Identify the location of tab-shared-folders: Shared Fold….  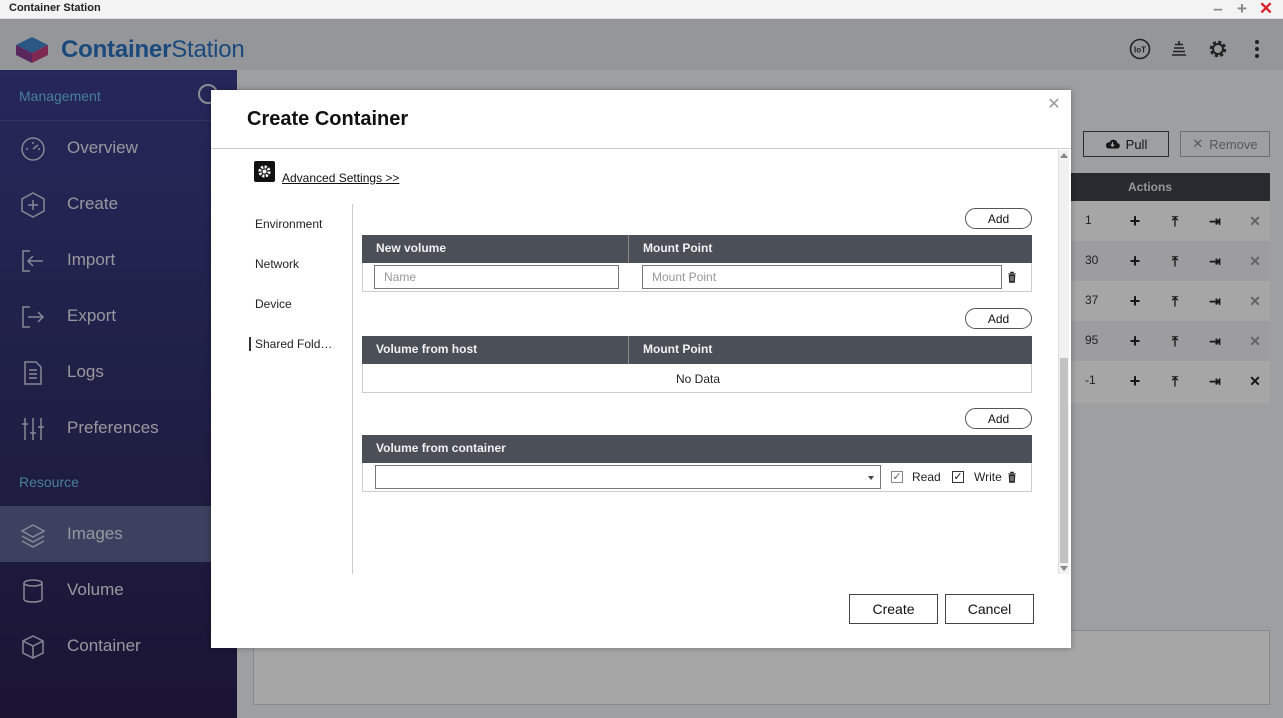
(290, 344).